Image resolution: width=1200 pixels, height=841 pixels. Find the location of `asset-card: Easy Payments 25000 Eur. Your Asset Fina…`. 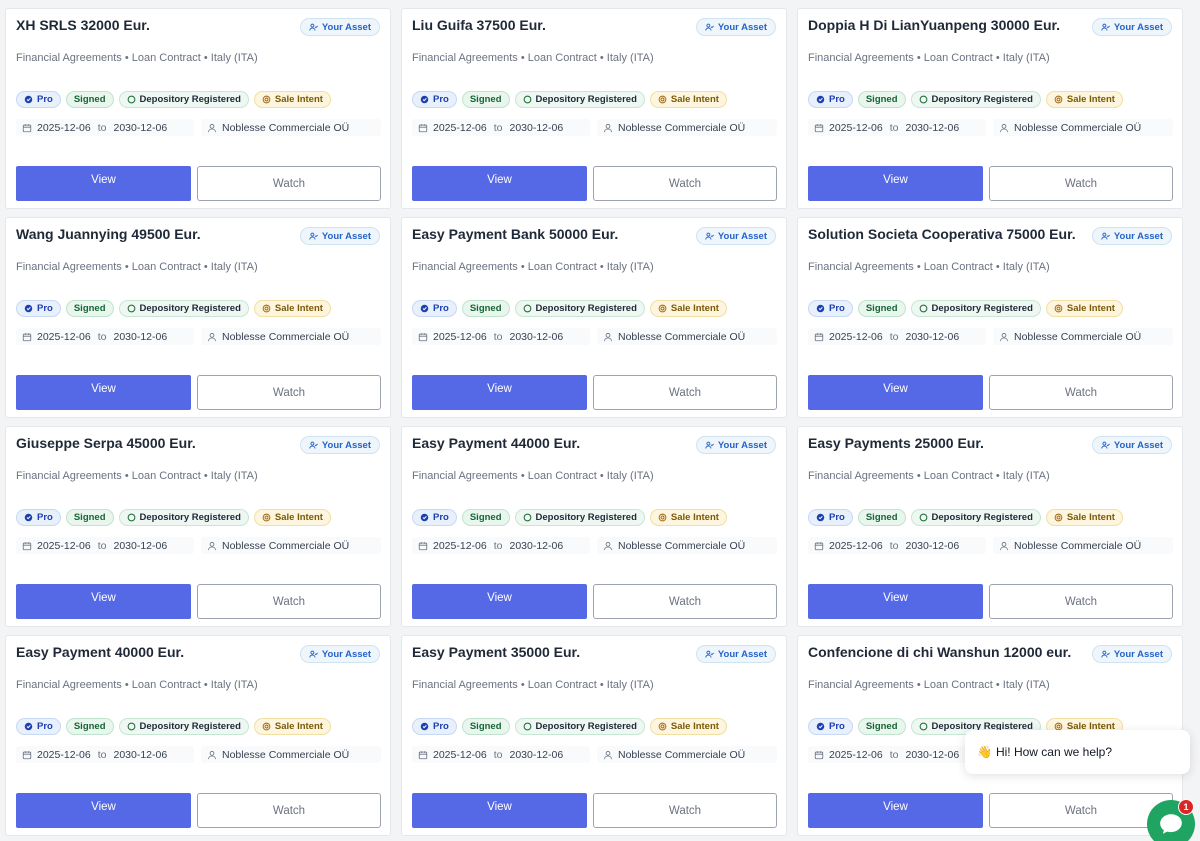

asset-card: Easy Payments 25000 Eur. Your Asset Fina… is located at coordinates (990, 526).